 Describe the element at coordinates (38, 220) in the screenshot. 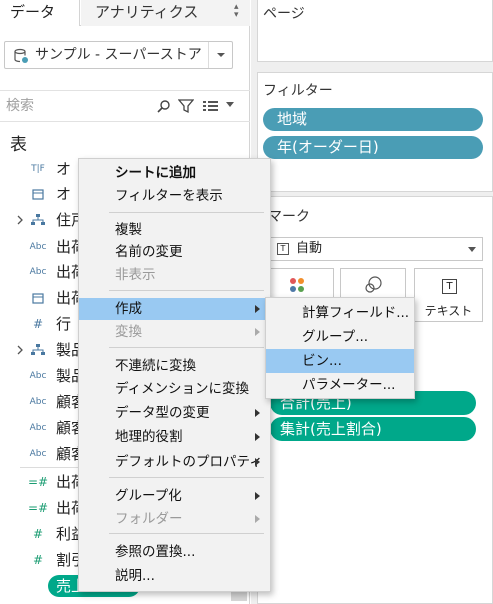

I see `hierarchy-icon` at that location.